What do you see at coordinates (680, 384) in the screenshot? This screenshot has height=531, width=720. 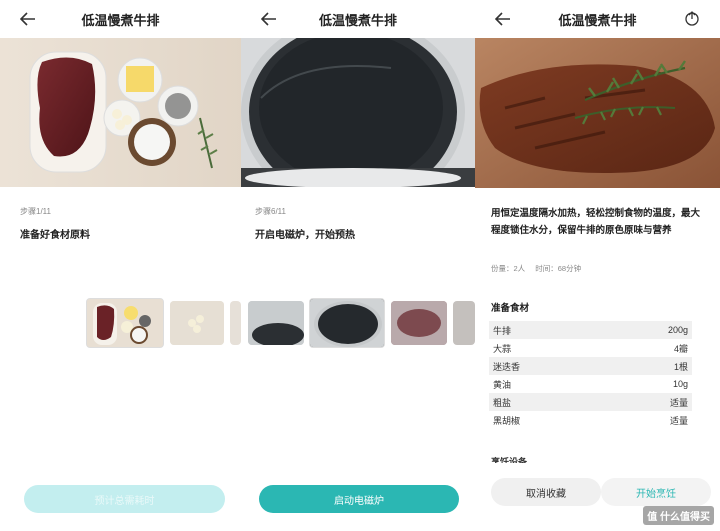 I see `ingredient-qty: 10g` at bounding box center [680, 384].